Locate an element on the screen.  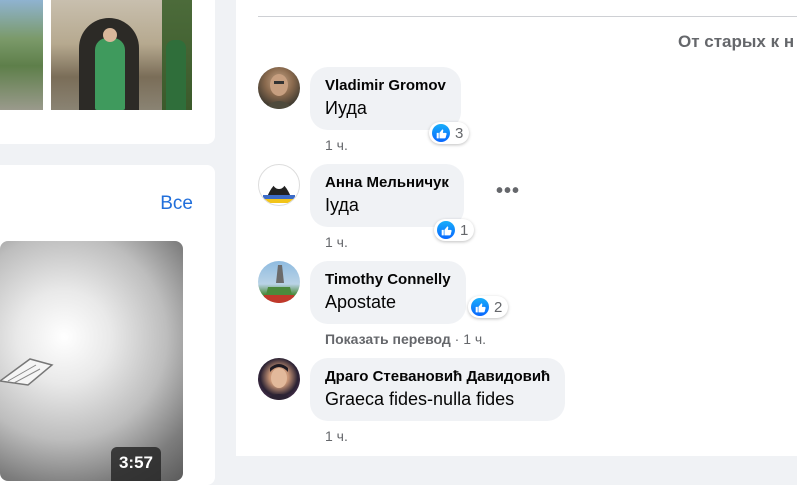
photos-card is located at coordinates (107, 72).